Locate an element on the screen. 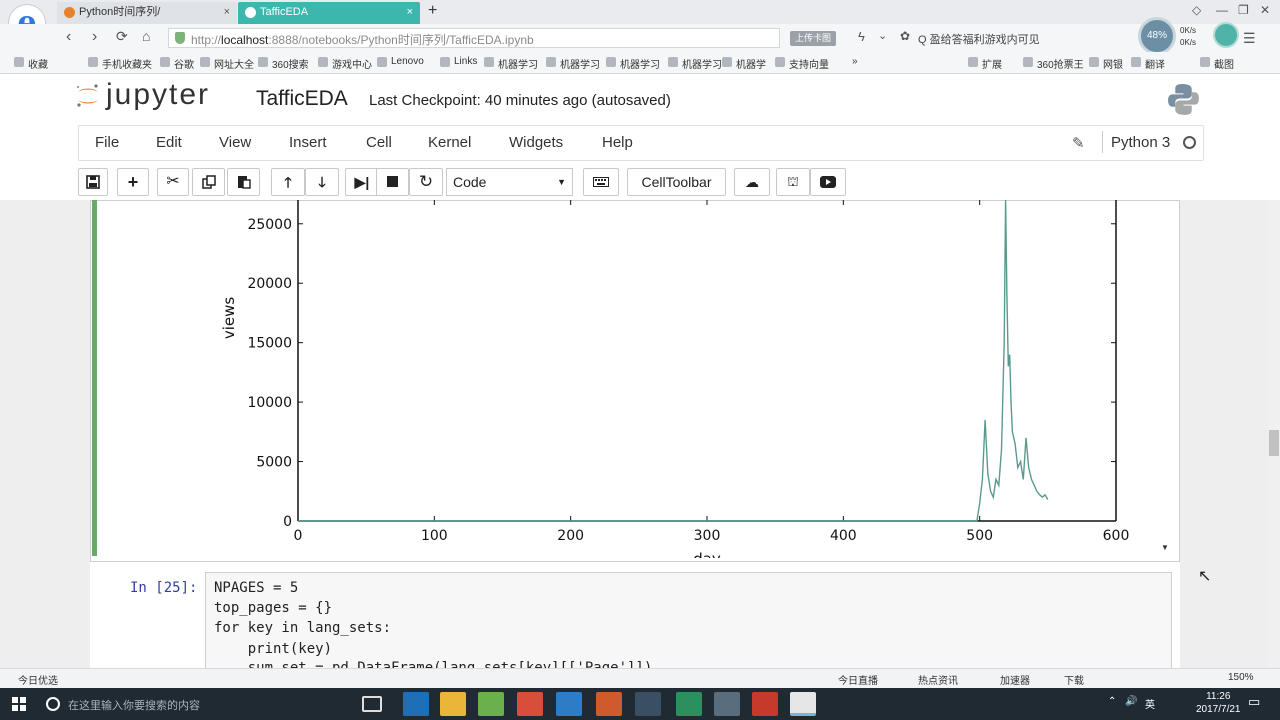 The height and width of the screenshot is (720, 1280). menu-help: Help is located at coordinates (617, 142).